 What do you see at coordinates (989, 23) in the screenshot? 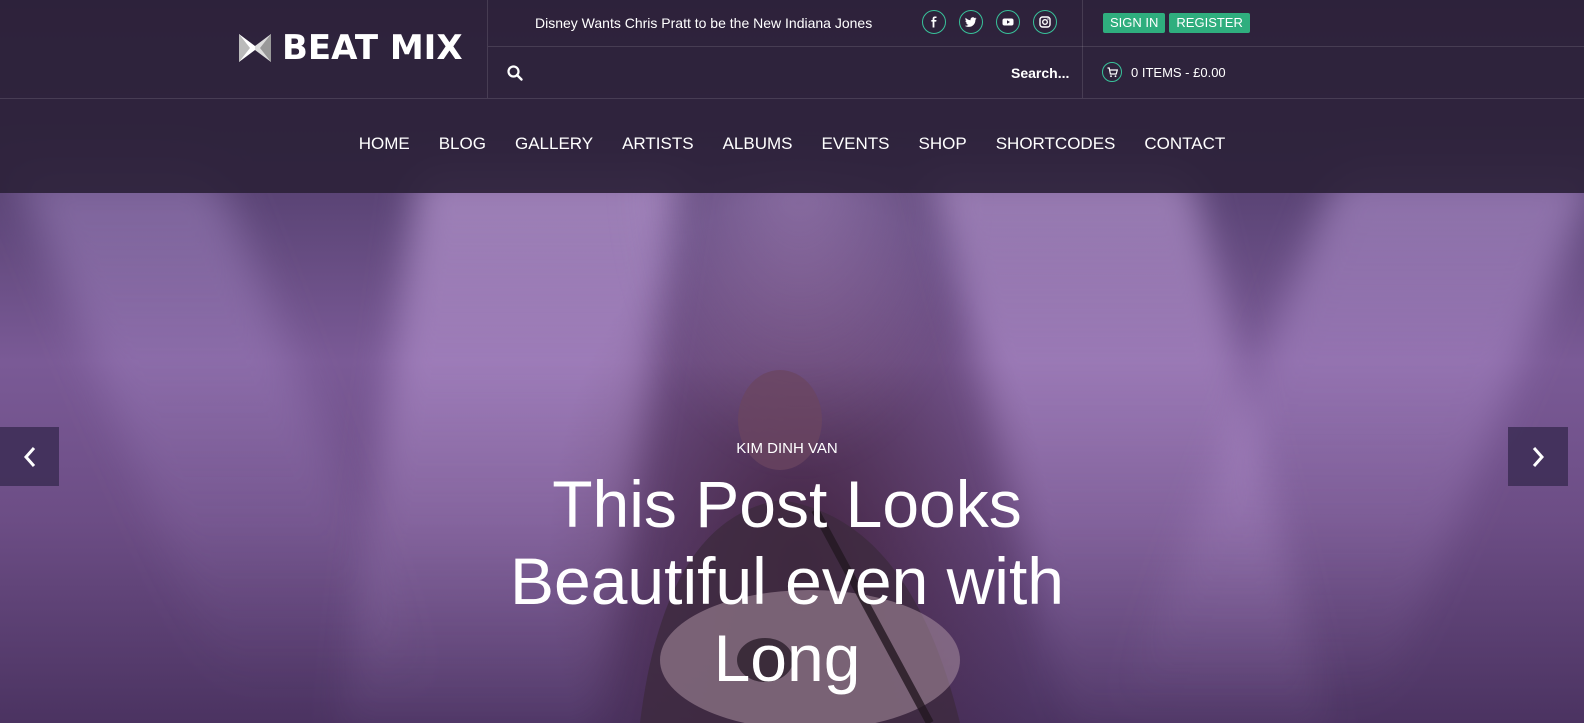
I see `social-links` at bounding box center [989, 23].